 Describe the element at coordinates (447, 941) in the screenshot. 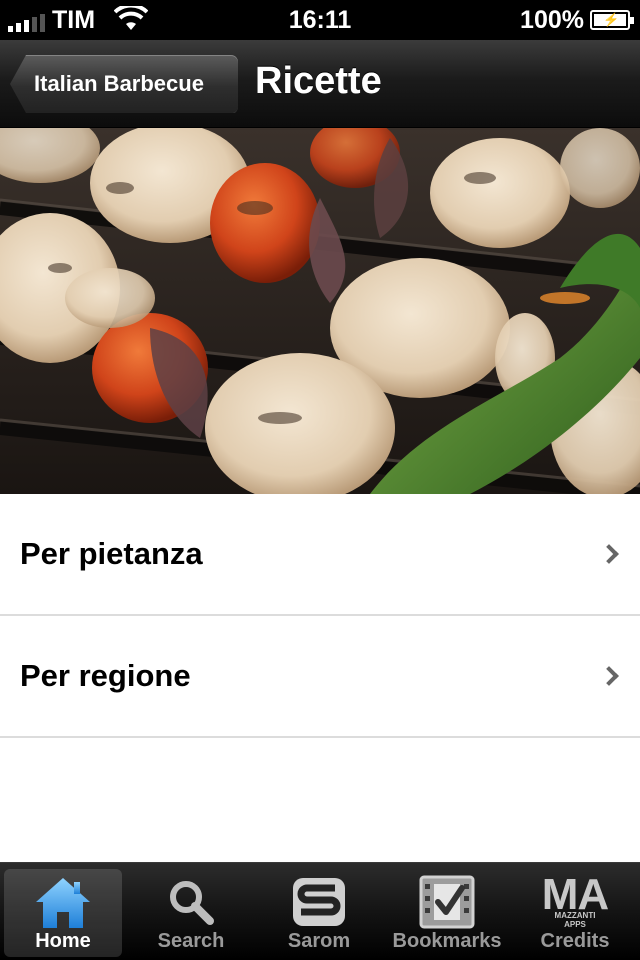

I see `tab-label: Bookmarks` at that location.